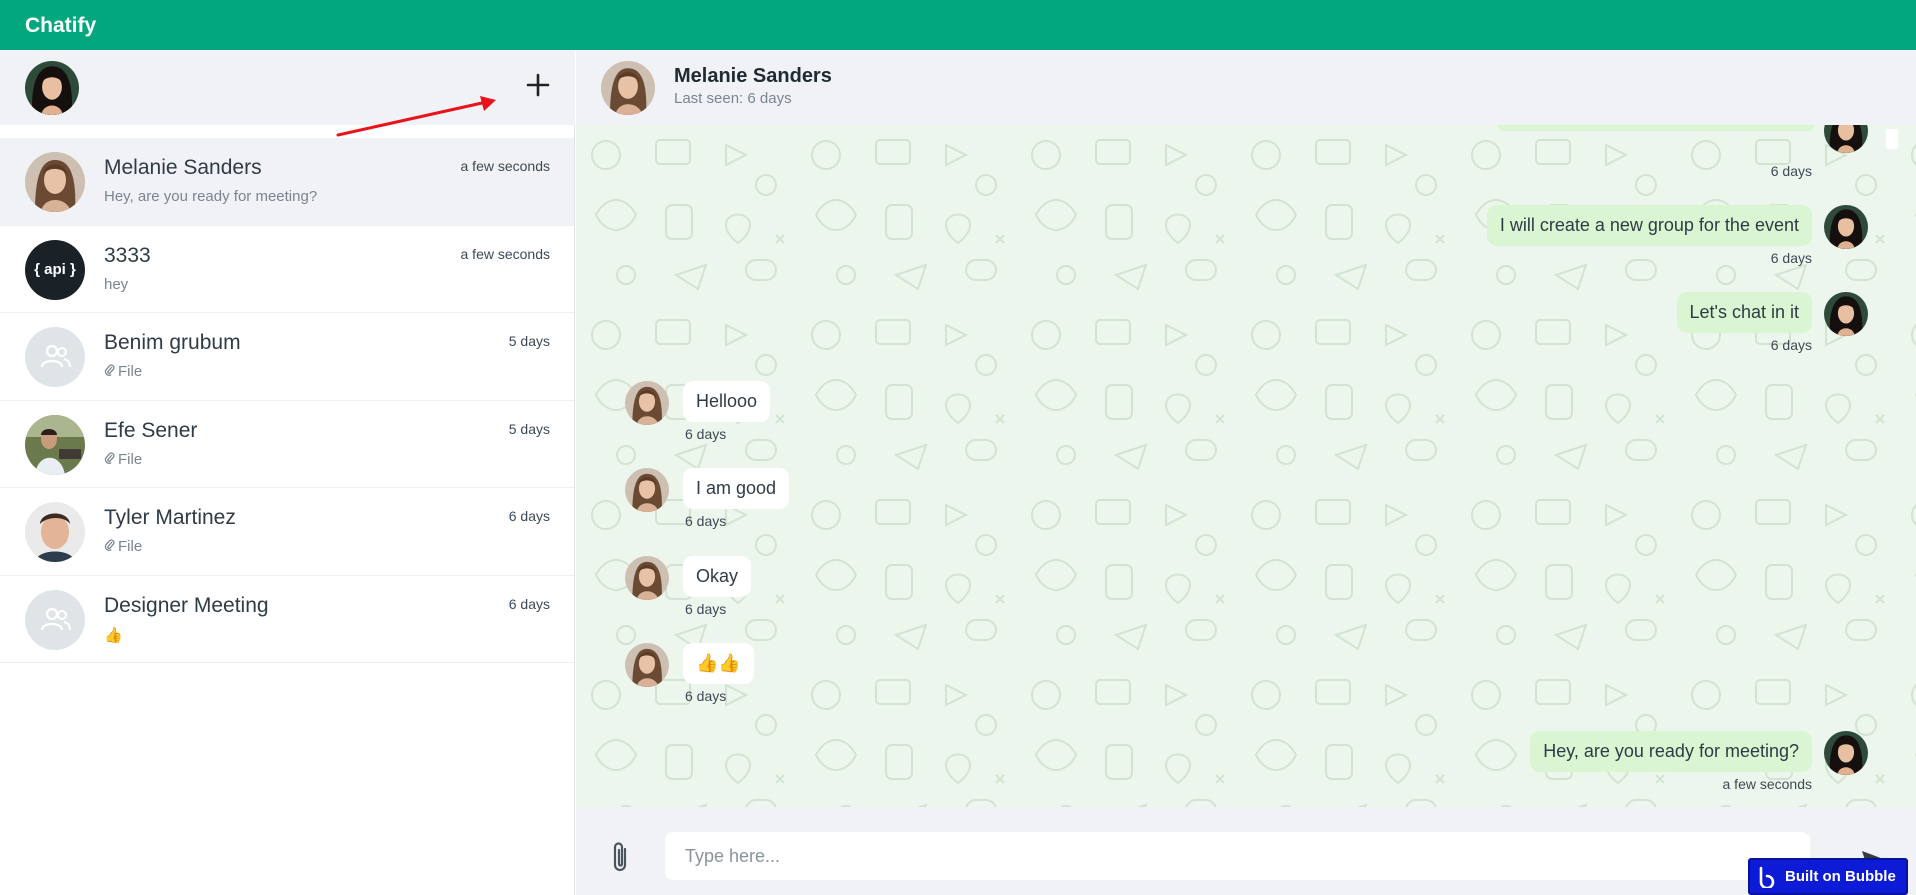  Describe the element at coordinates (186, 605) in the screenshot. I see `chat-name: Designer Meeting` at that location.